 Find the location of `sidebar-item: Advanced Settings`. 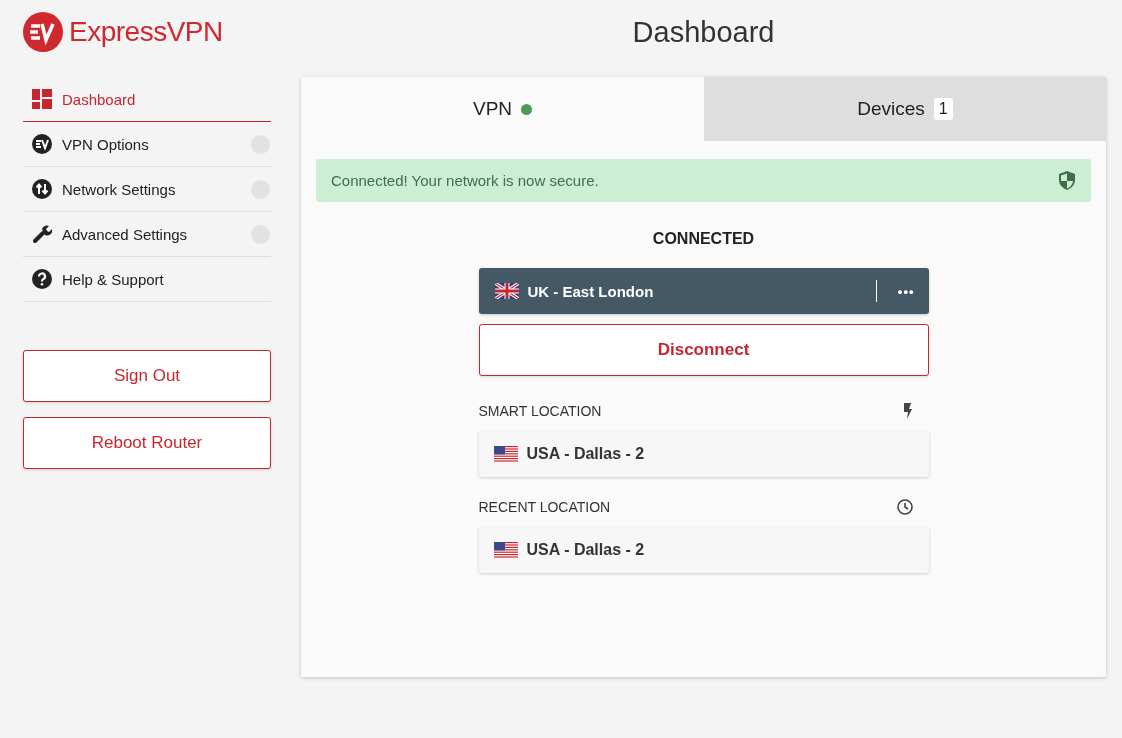

sidebar-item: Advanced Settings is located at coordinates (147, 234).